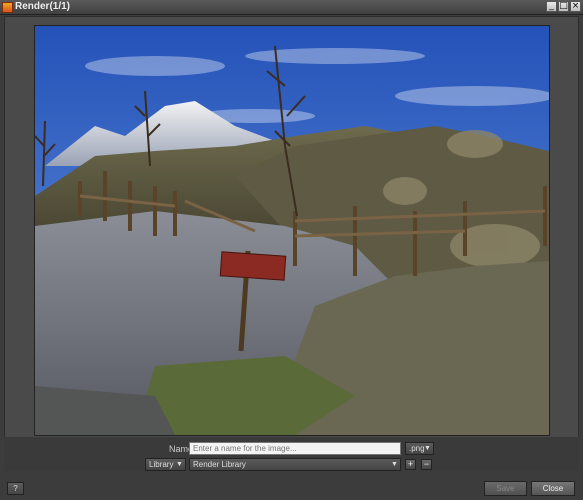  What do you see at coordinates (419, 448) in the screenshot?
I see `format-select: .png ▼` at bounding box center [419, 448].